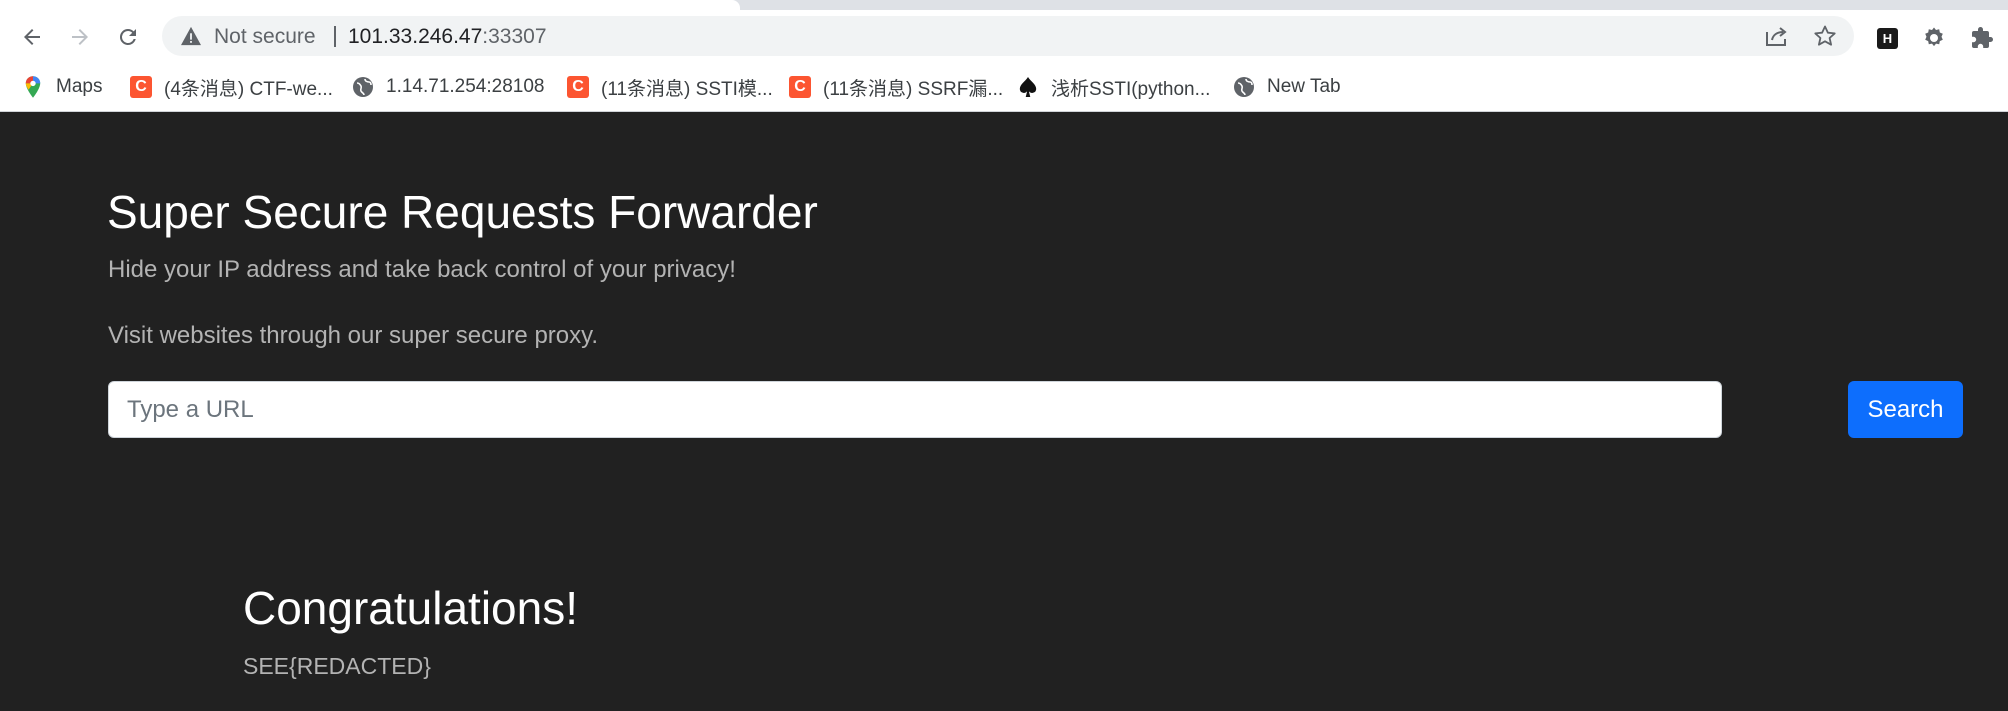 This screenshot has width=2008, height=711. Describe the element at coordinates (1777, 36) in the screenshot. I see `share-icon` at that location.